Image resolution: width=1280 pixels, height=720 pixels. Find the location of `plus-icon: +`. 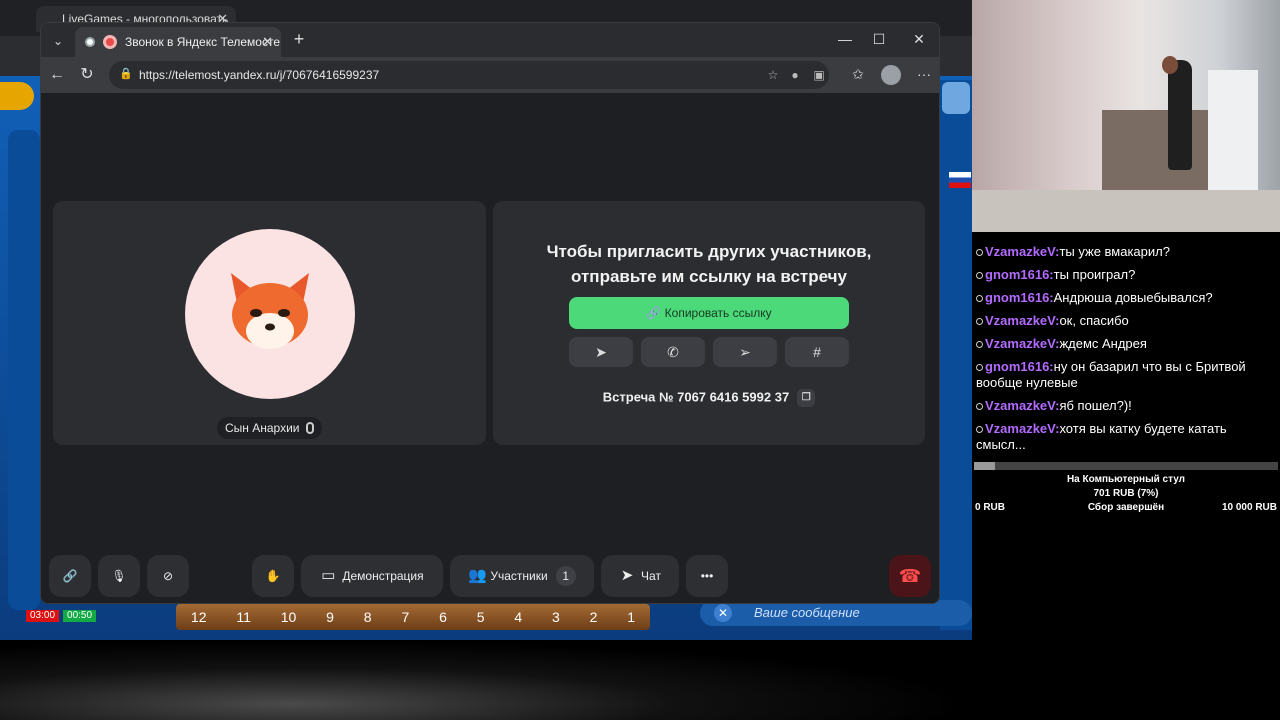

plus-icon: + is located at coordinates (299, 39).